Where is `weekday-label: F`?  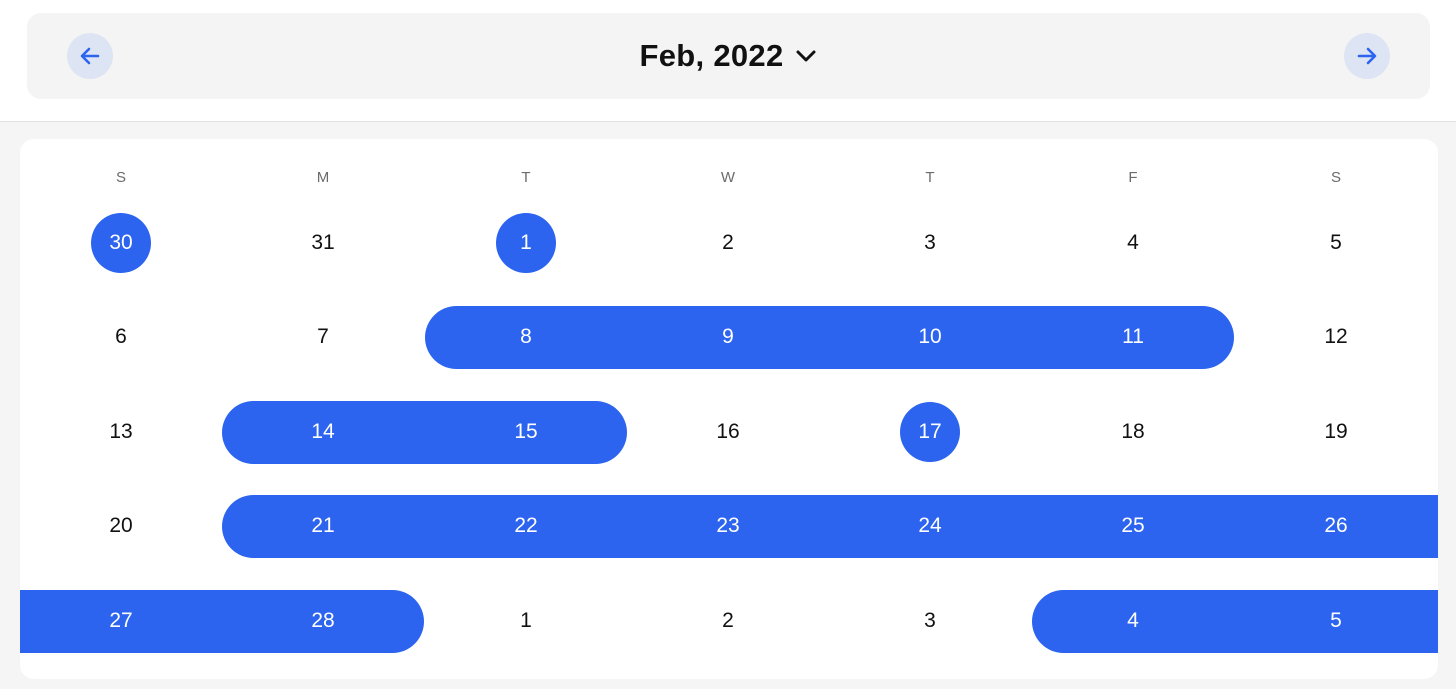
weekday-label: F is located at coordinates (1133, 177).